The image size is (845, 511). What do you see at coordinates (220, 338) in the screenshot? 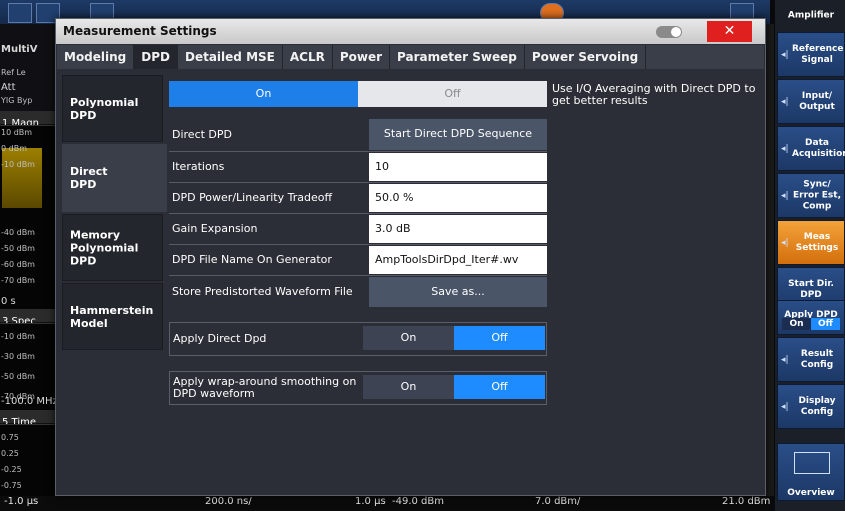
I see `row-label: Apply Direct Dpd` at bounding box center [220, 338].